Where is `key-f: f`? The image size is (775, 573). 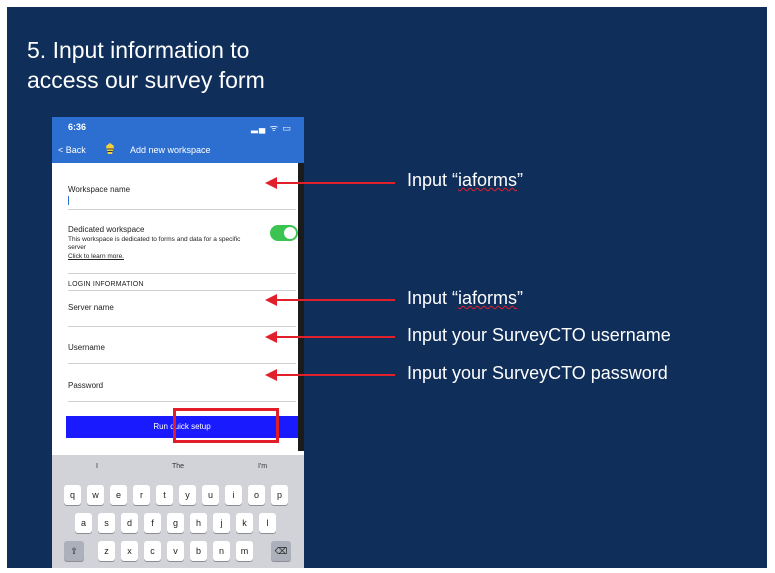 key-f: f is located at coordinates (152, 523).